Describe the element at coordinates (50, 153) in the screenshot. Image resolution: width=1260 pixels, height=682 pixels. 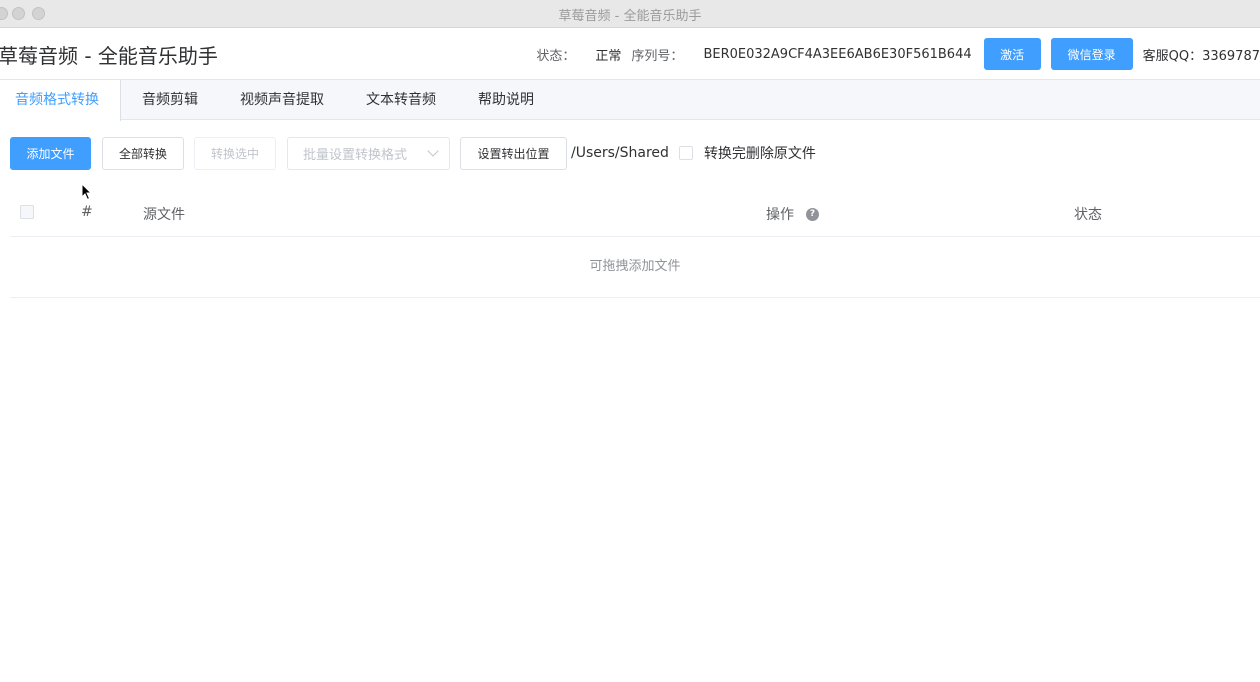
I see `add-file-button: 添加文件` at that location.